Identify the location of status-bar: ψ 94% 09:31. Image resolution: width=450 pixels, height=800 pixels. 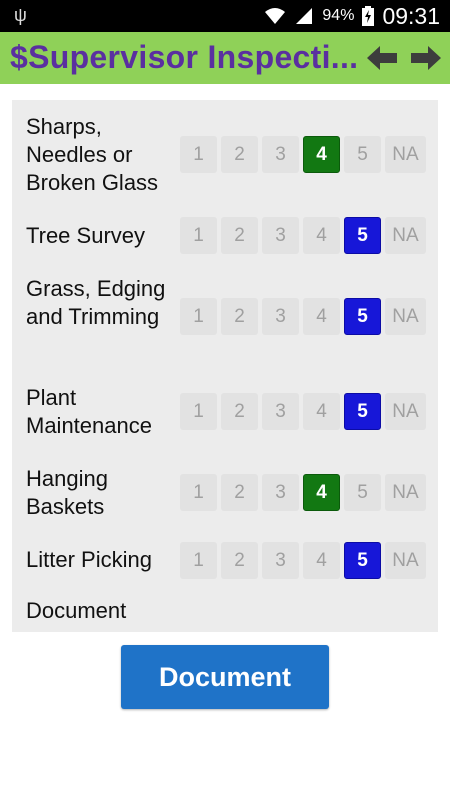
(225, 16).